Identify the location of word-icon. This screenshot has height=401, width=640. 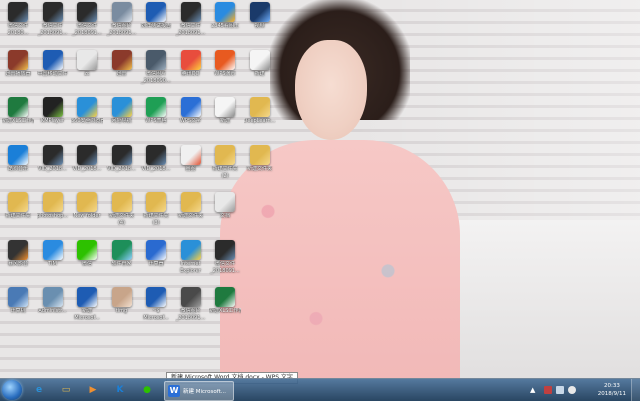
(52, 59).